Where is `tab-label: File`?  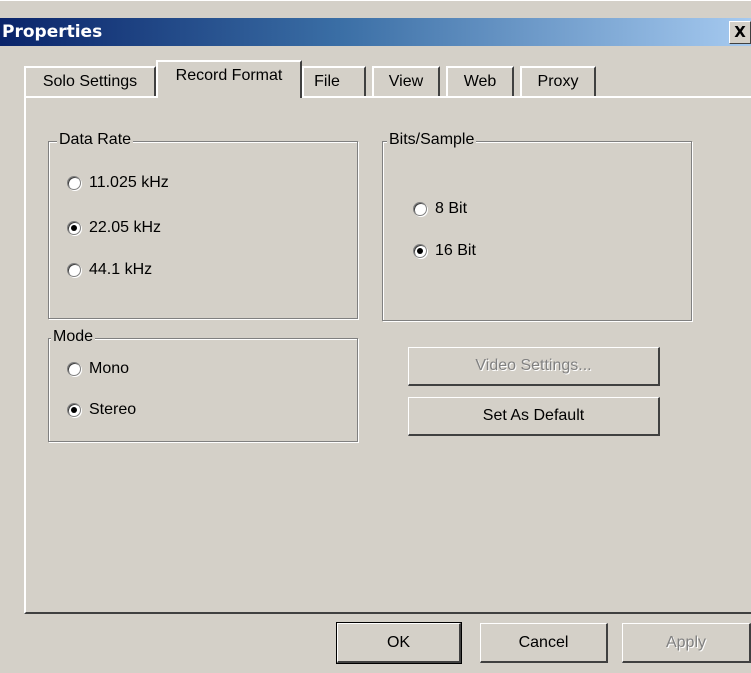
tab-label: File is located at coordinates (327, 81).